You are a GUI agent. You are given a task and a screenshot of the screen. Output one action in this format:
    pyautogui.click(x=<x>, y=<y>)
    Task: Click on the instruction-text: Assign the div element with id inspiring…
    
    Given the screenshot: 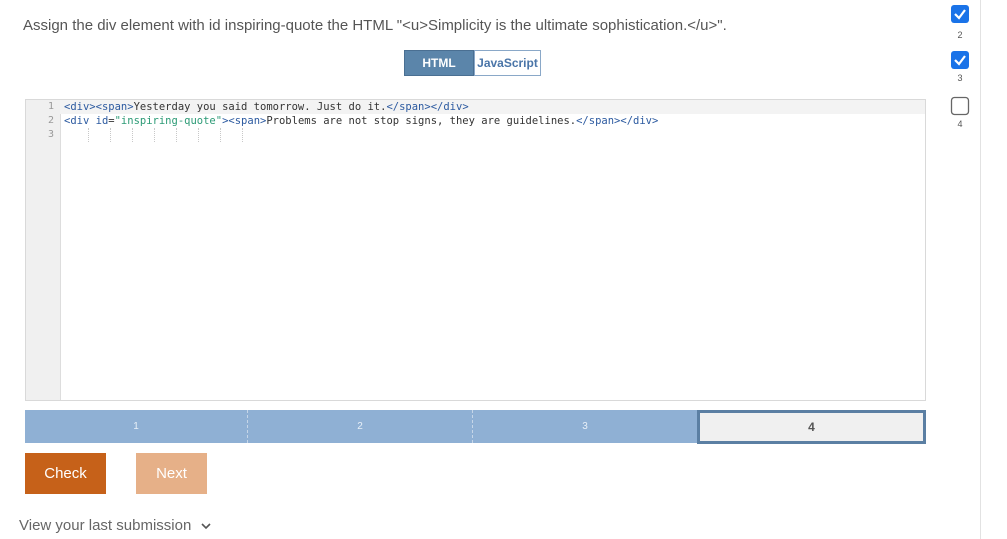 What is the action you would take?
    pyautogui.click(x=375, y=25)
    